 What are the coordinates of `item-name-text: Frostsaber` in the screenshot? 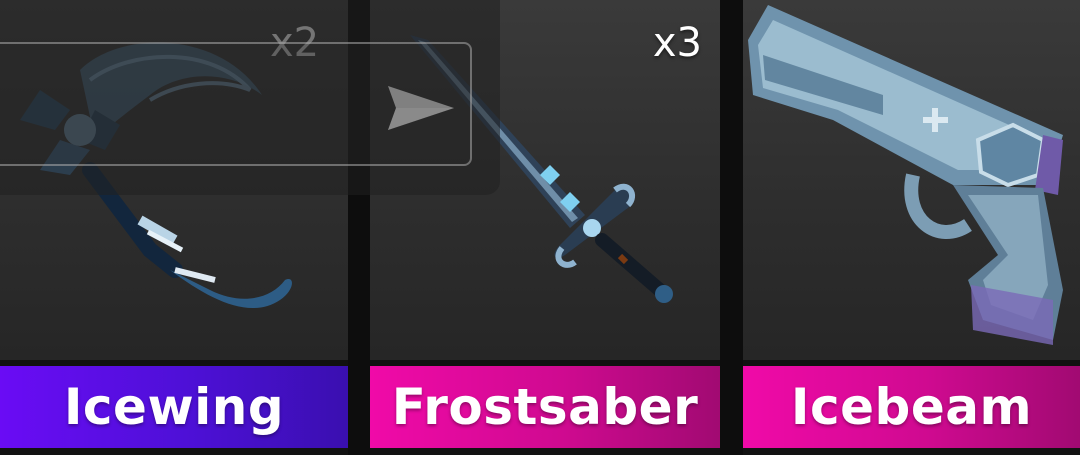 It's located at (545, 407).